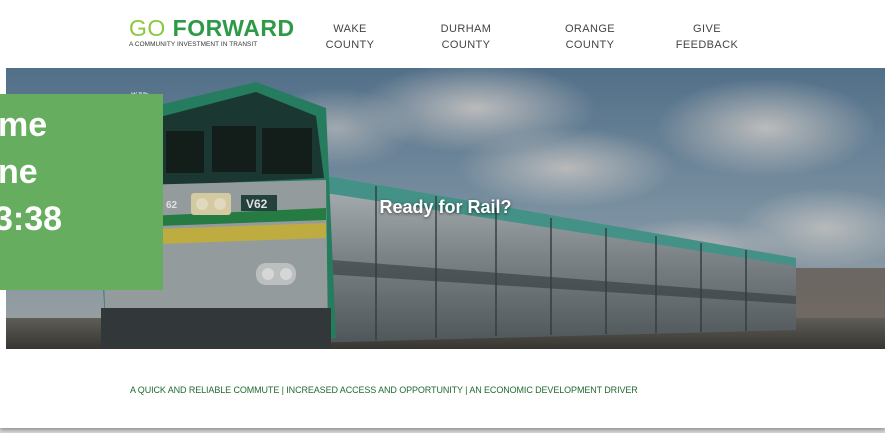  I want to click on nav-durham-line1: DURHAM, so click(466, 29).